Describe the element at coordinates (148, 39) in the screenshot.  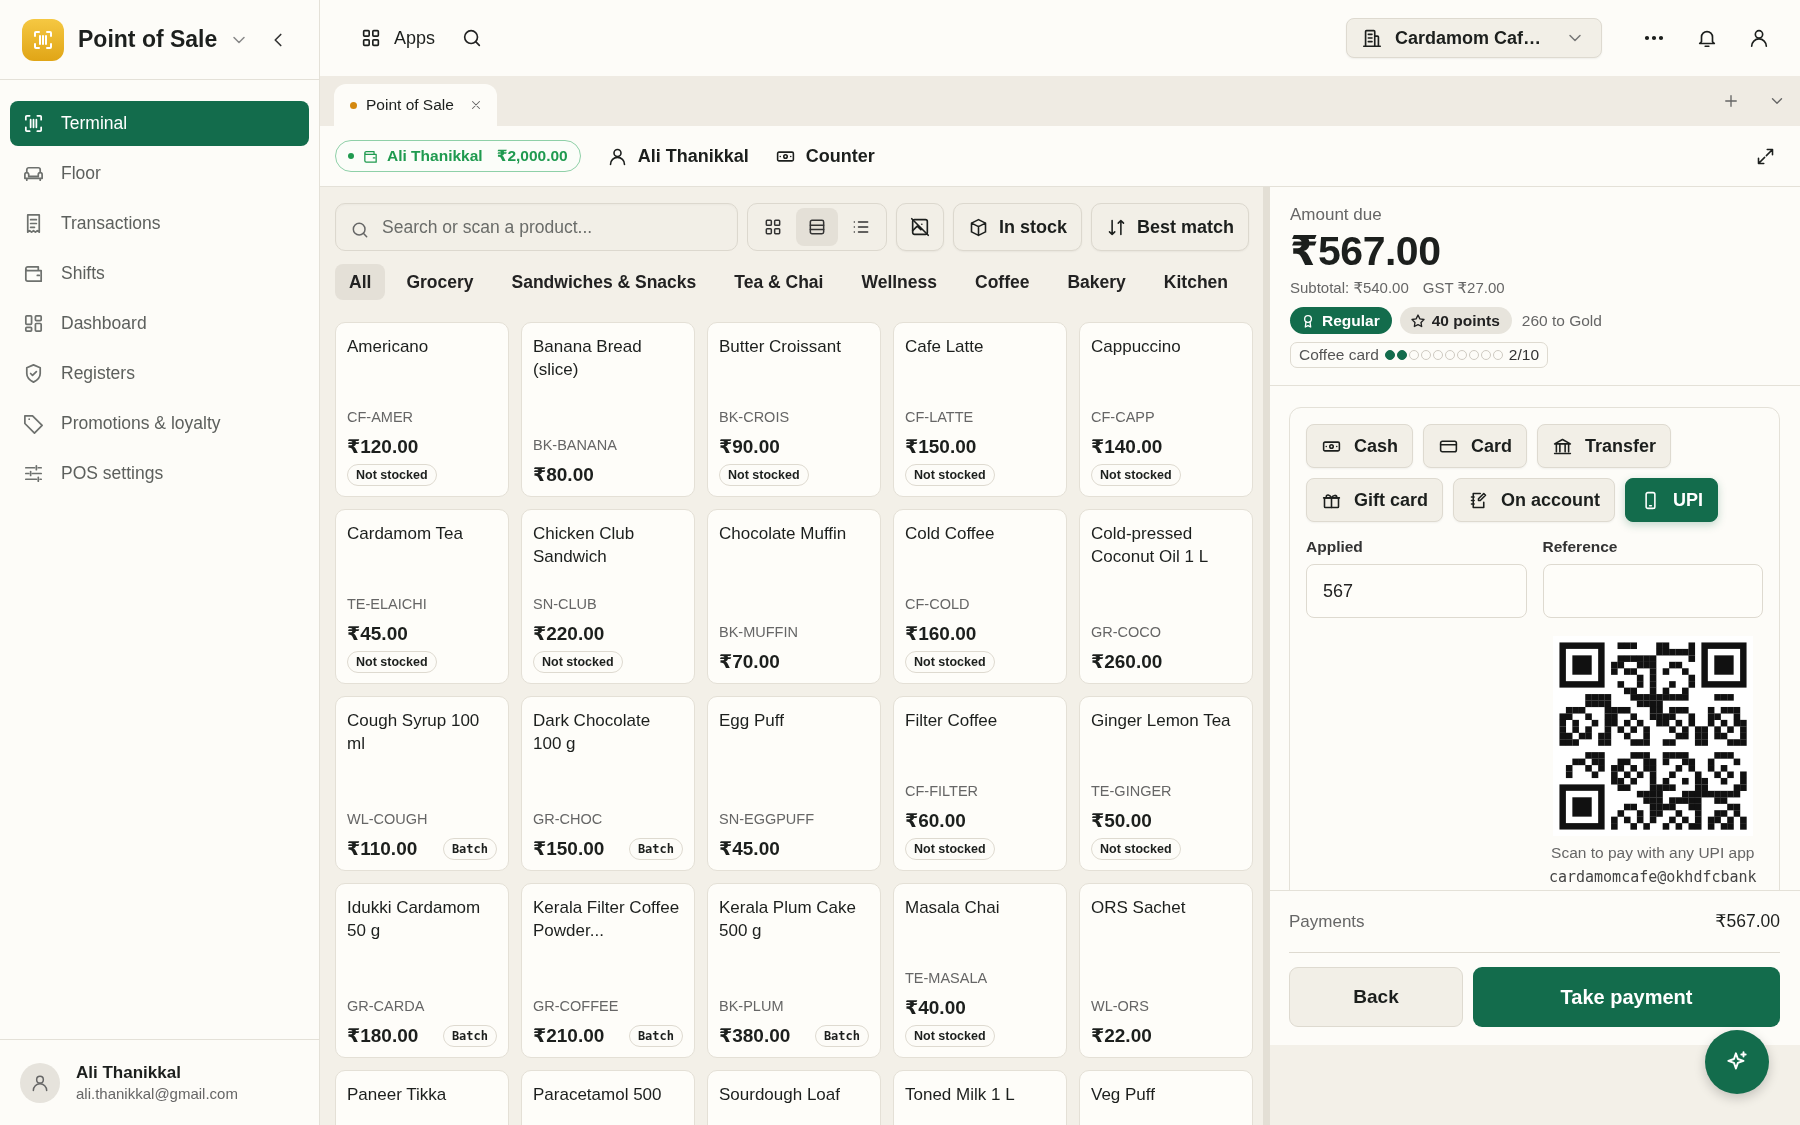
I see `app-title: Point of Sale` at that location.